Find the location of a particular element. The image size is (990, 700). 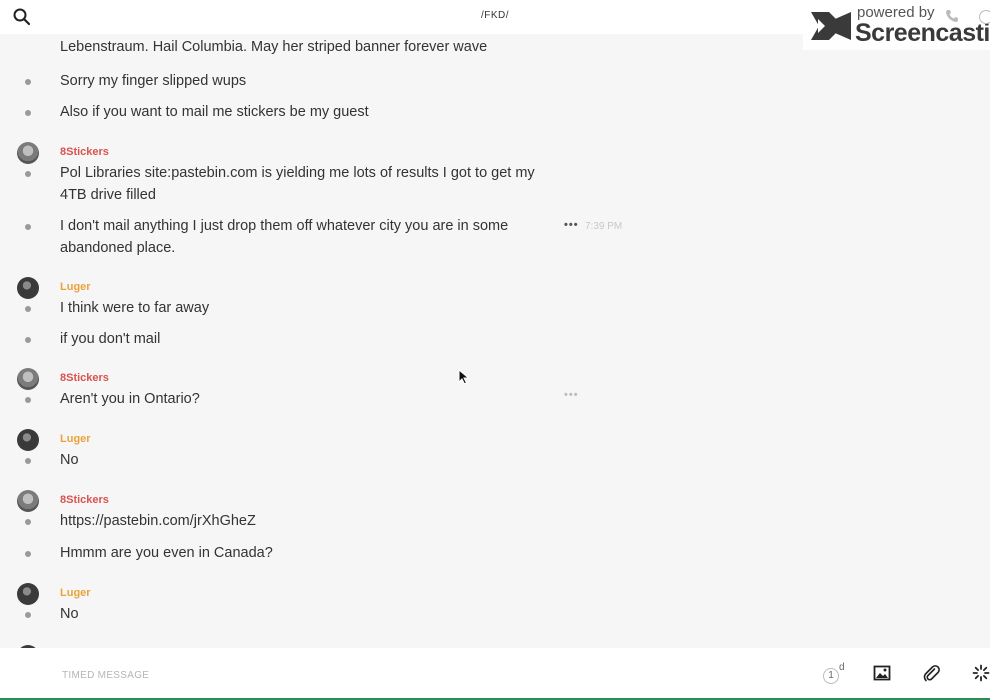

image-upload-icon is located at coordinates (882, 673).